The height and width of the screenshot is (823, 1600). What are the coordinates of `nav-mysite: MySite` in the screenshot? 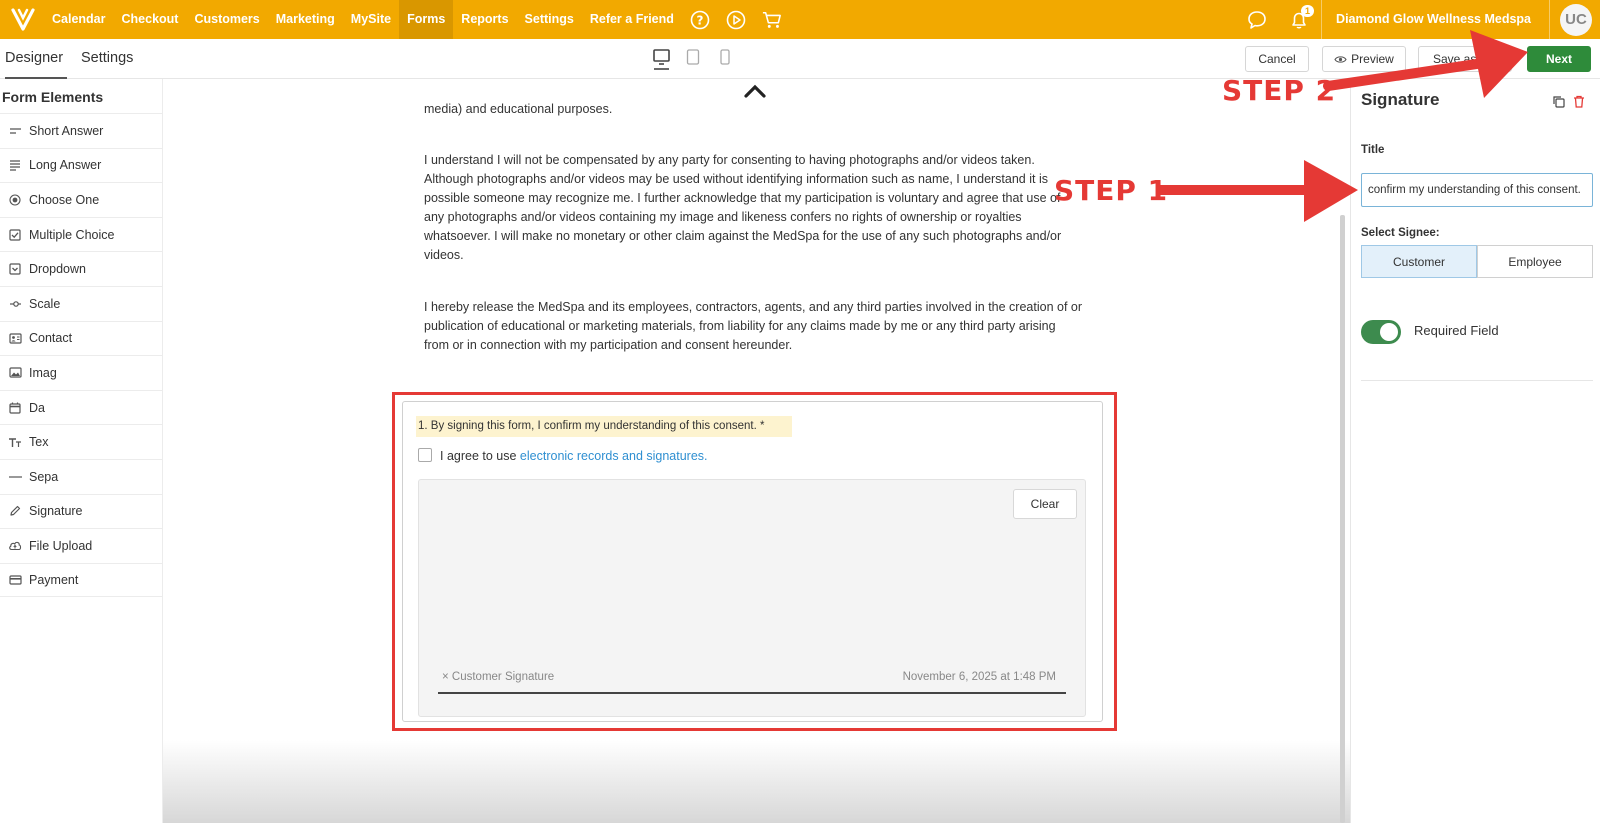 It's located at (371, 19).